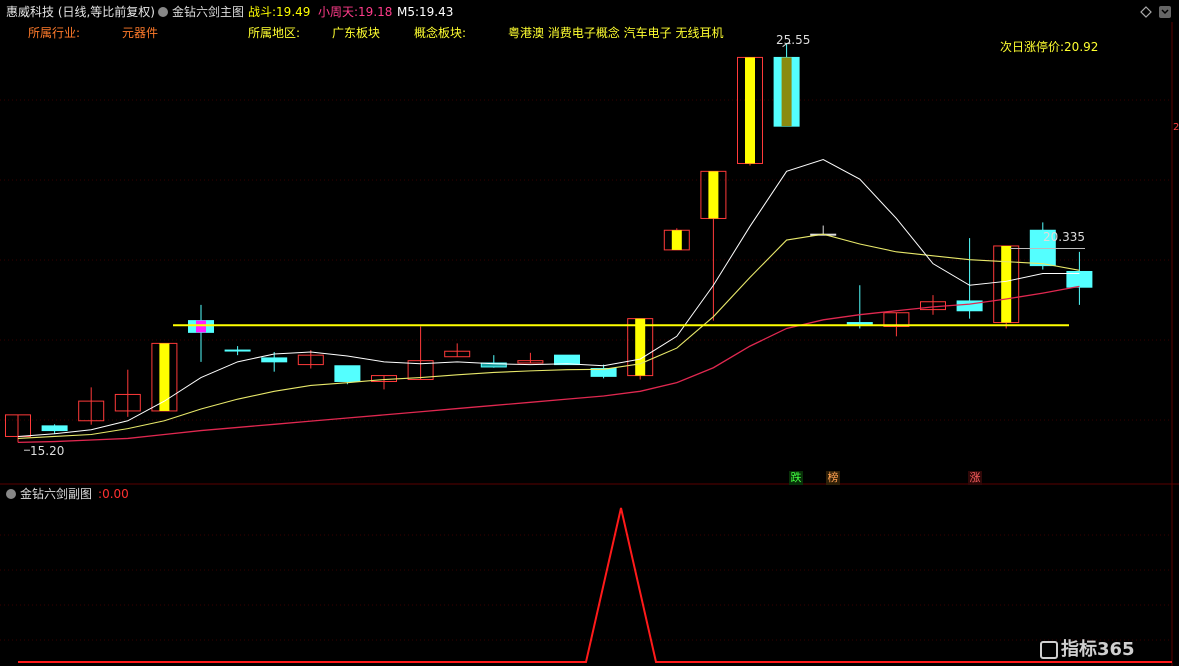 The height and width of the screenshot is (666, 1179). Describe the element at coordinates (1049, 650) in the screenshot. I see `brand-logo-icon` at that location.